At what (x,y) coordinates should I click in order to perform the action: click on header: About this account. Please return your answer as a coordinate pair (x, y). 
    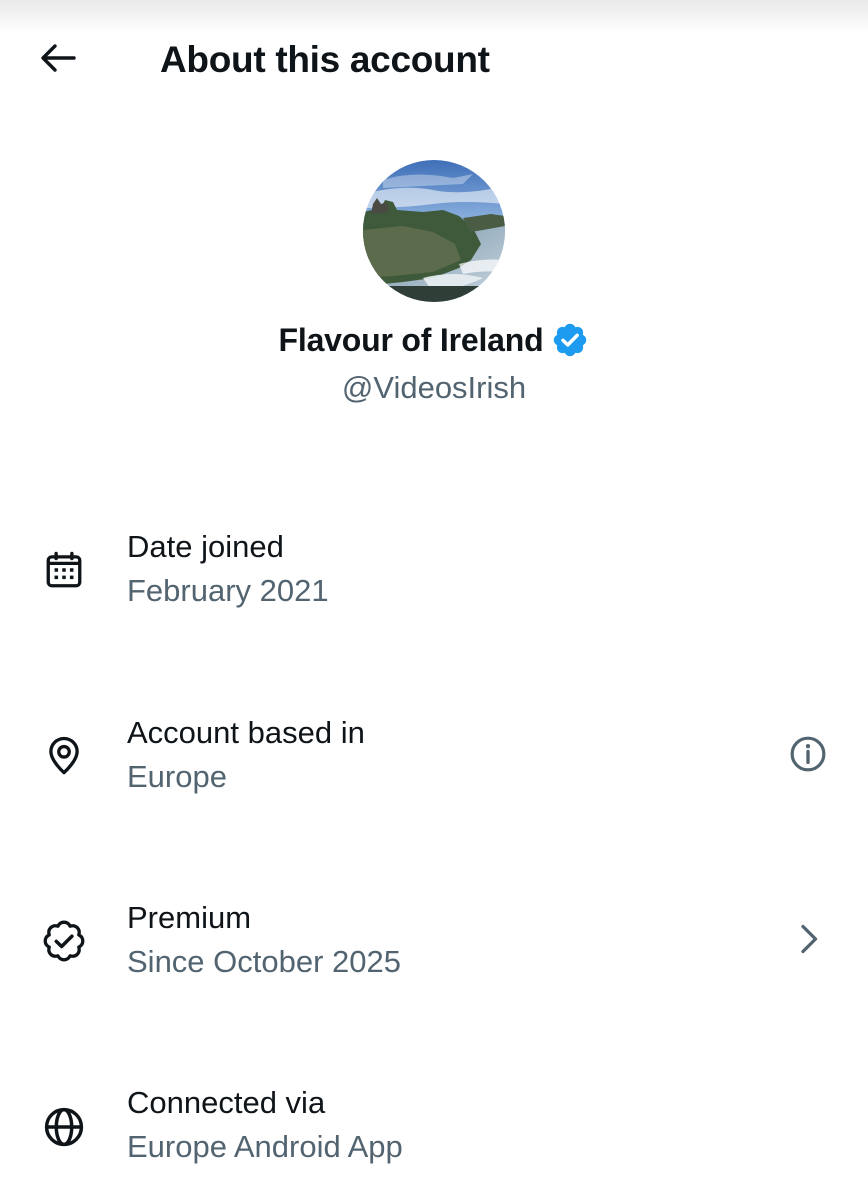
    Looking at the image, I should click on (434, 60).